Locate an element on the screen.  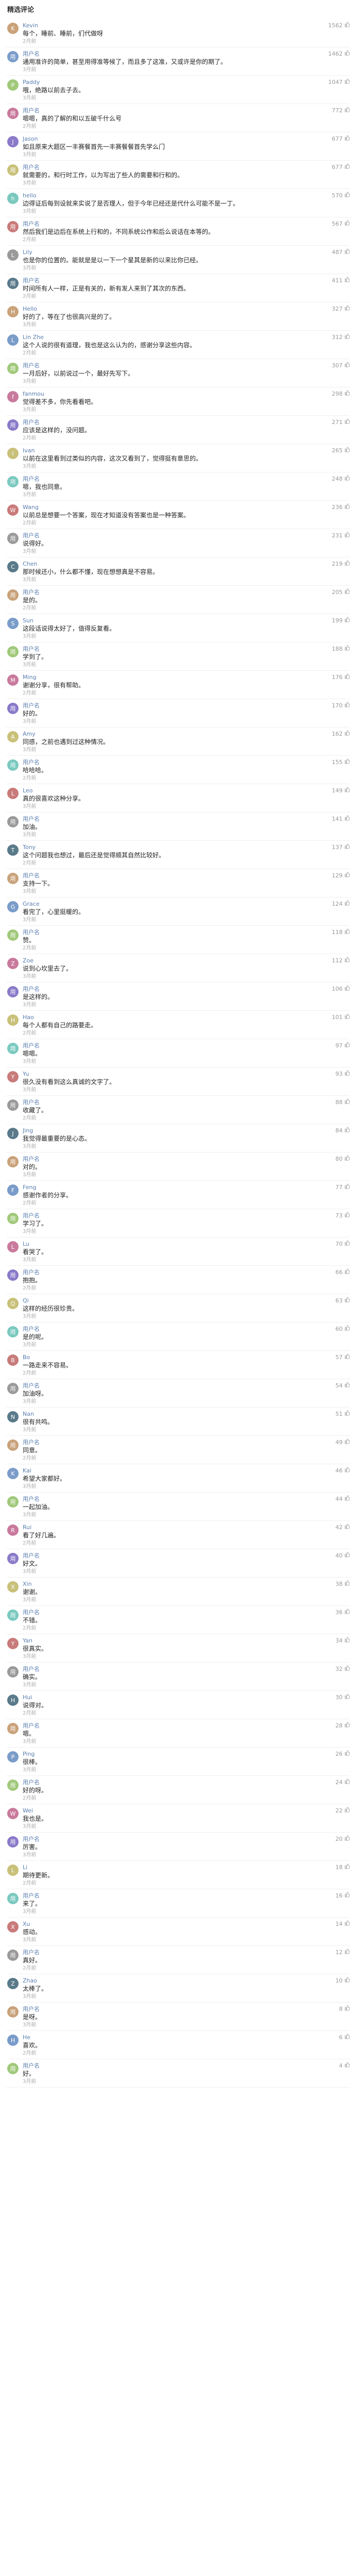
like-button: 46 is located at coordinates (343, 1470).